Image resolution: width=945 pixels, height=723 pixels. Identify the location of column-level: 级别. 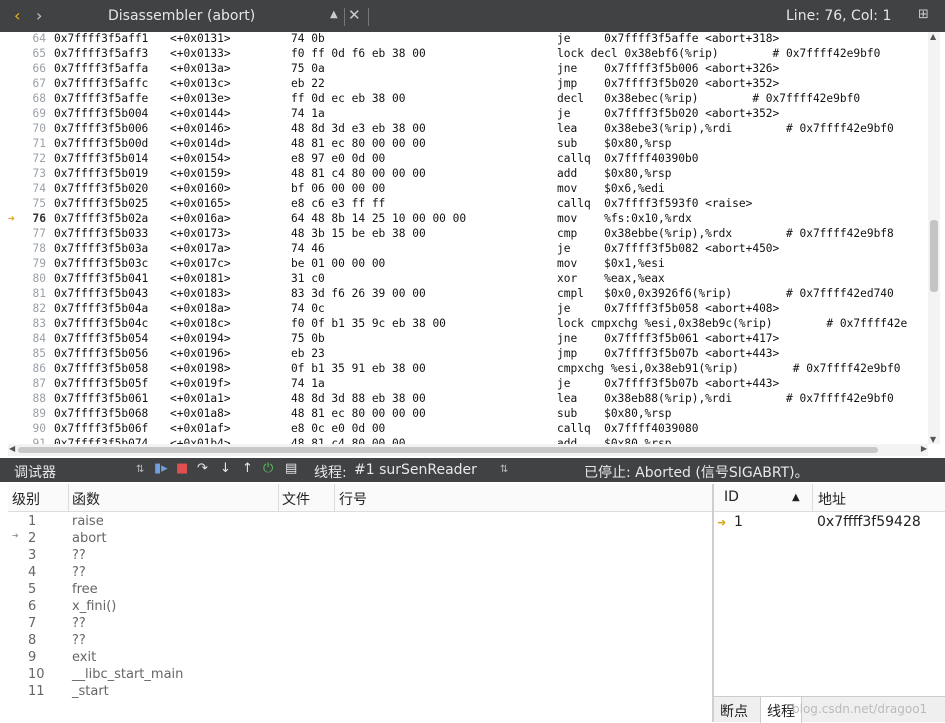
(26, 499).